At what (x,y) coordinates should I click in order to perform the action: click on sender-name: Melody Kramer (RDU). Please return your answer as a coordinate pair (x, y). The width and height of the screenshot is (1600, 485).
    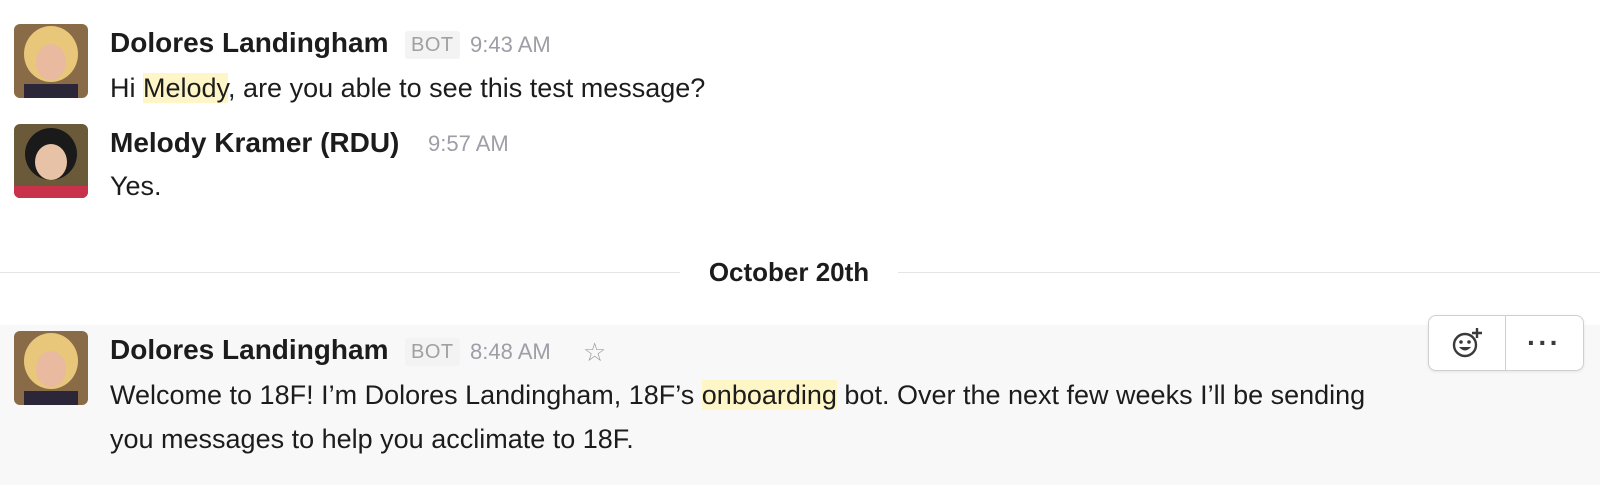
    Looking at the image, I should click on (254, 143).